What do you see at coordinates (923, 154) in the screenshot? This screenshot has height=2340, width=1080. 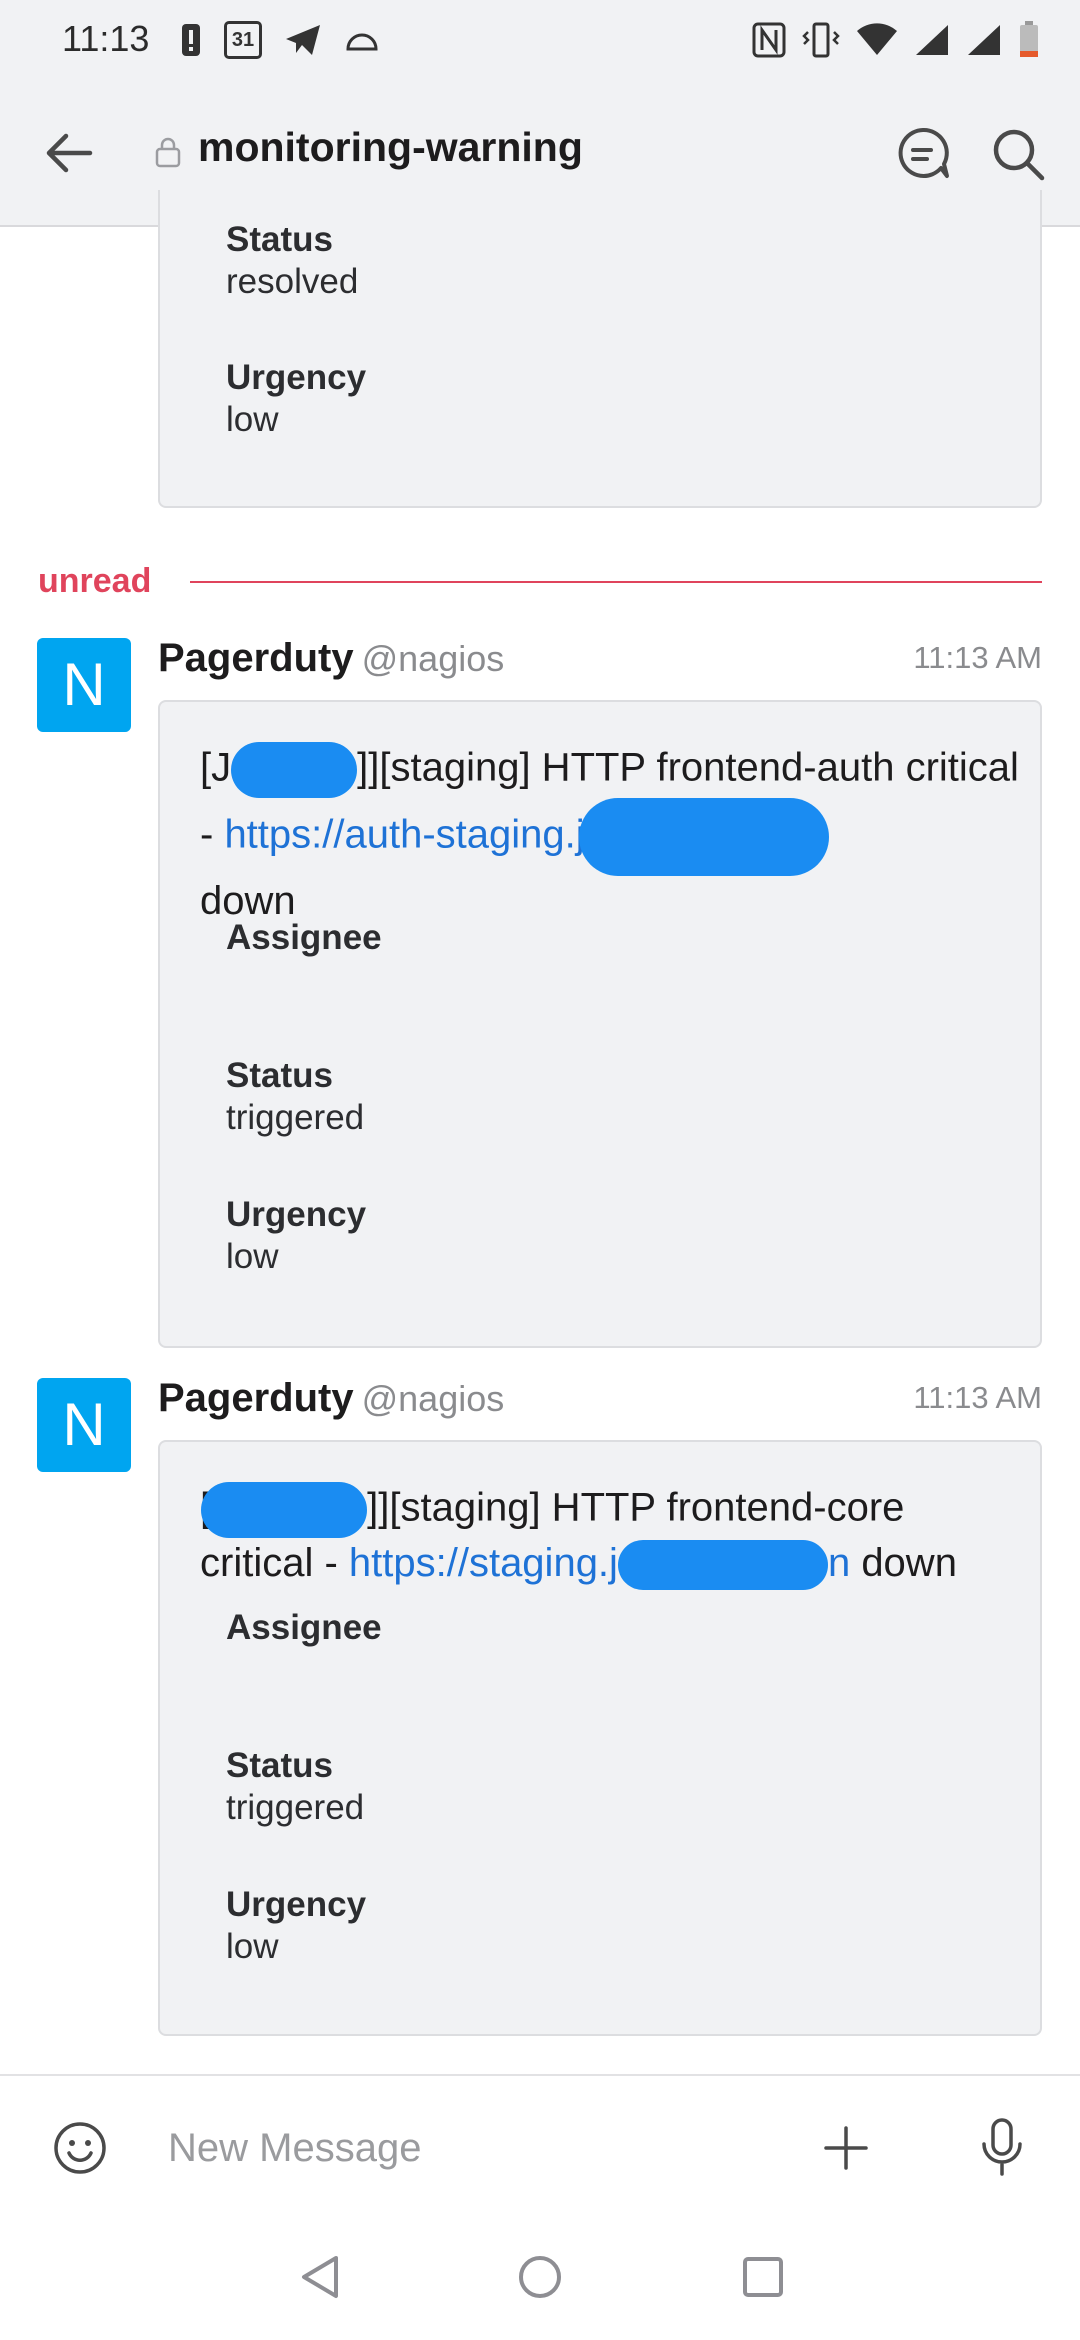 I see `threads-icon` at bounding box center [923, 154].